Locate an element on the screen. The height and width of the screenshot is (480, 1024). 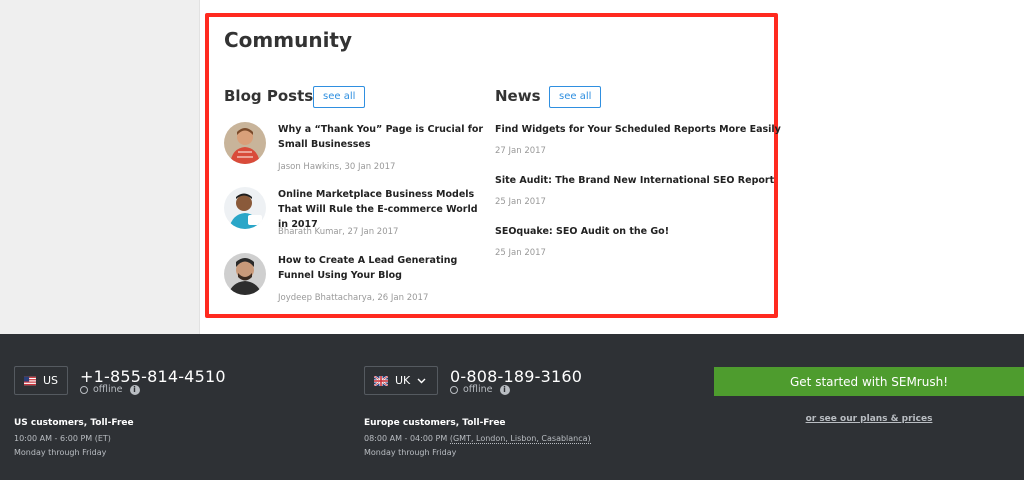
uk-region-label: Europe customers, Toll-Free is located at coordinates (435, 423).